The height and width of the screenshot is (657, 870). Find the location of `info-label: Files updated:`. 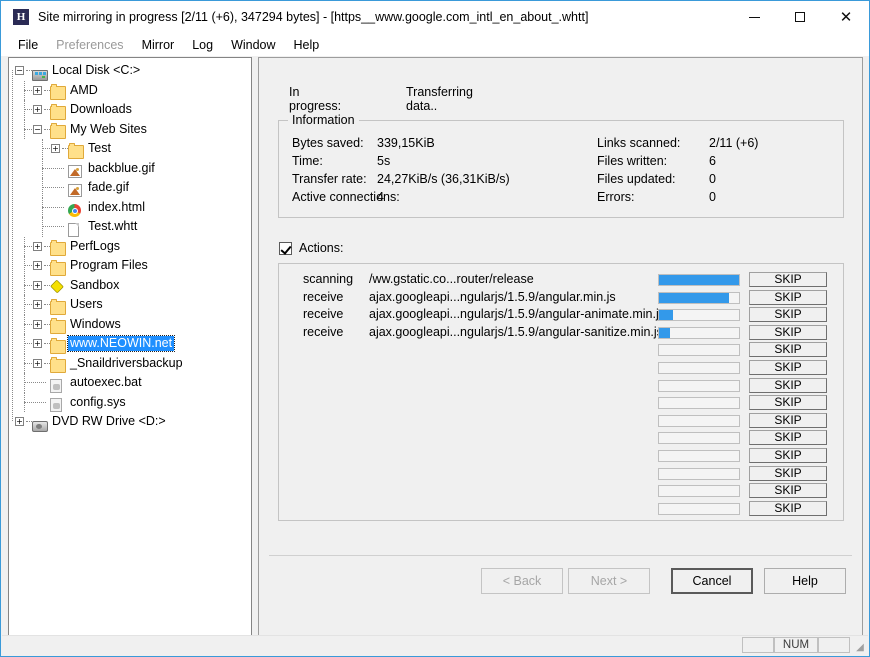

info-label: Files updated: is located at coordinates (636, 179).